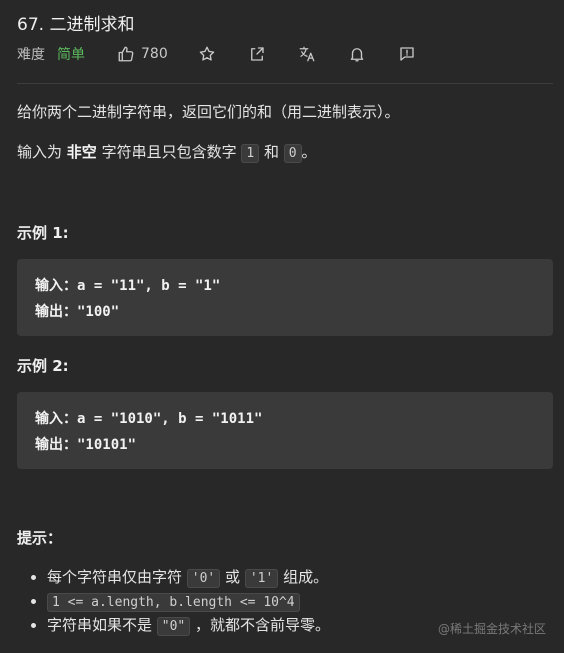  Describe the element at coordinates (154, 54) in the screenshot. I see `like-count: 780` at that location.